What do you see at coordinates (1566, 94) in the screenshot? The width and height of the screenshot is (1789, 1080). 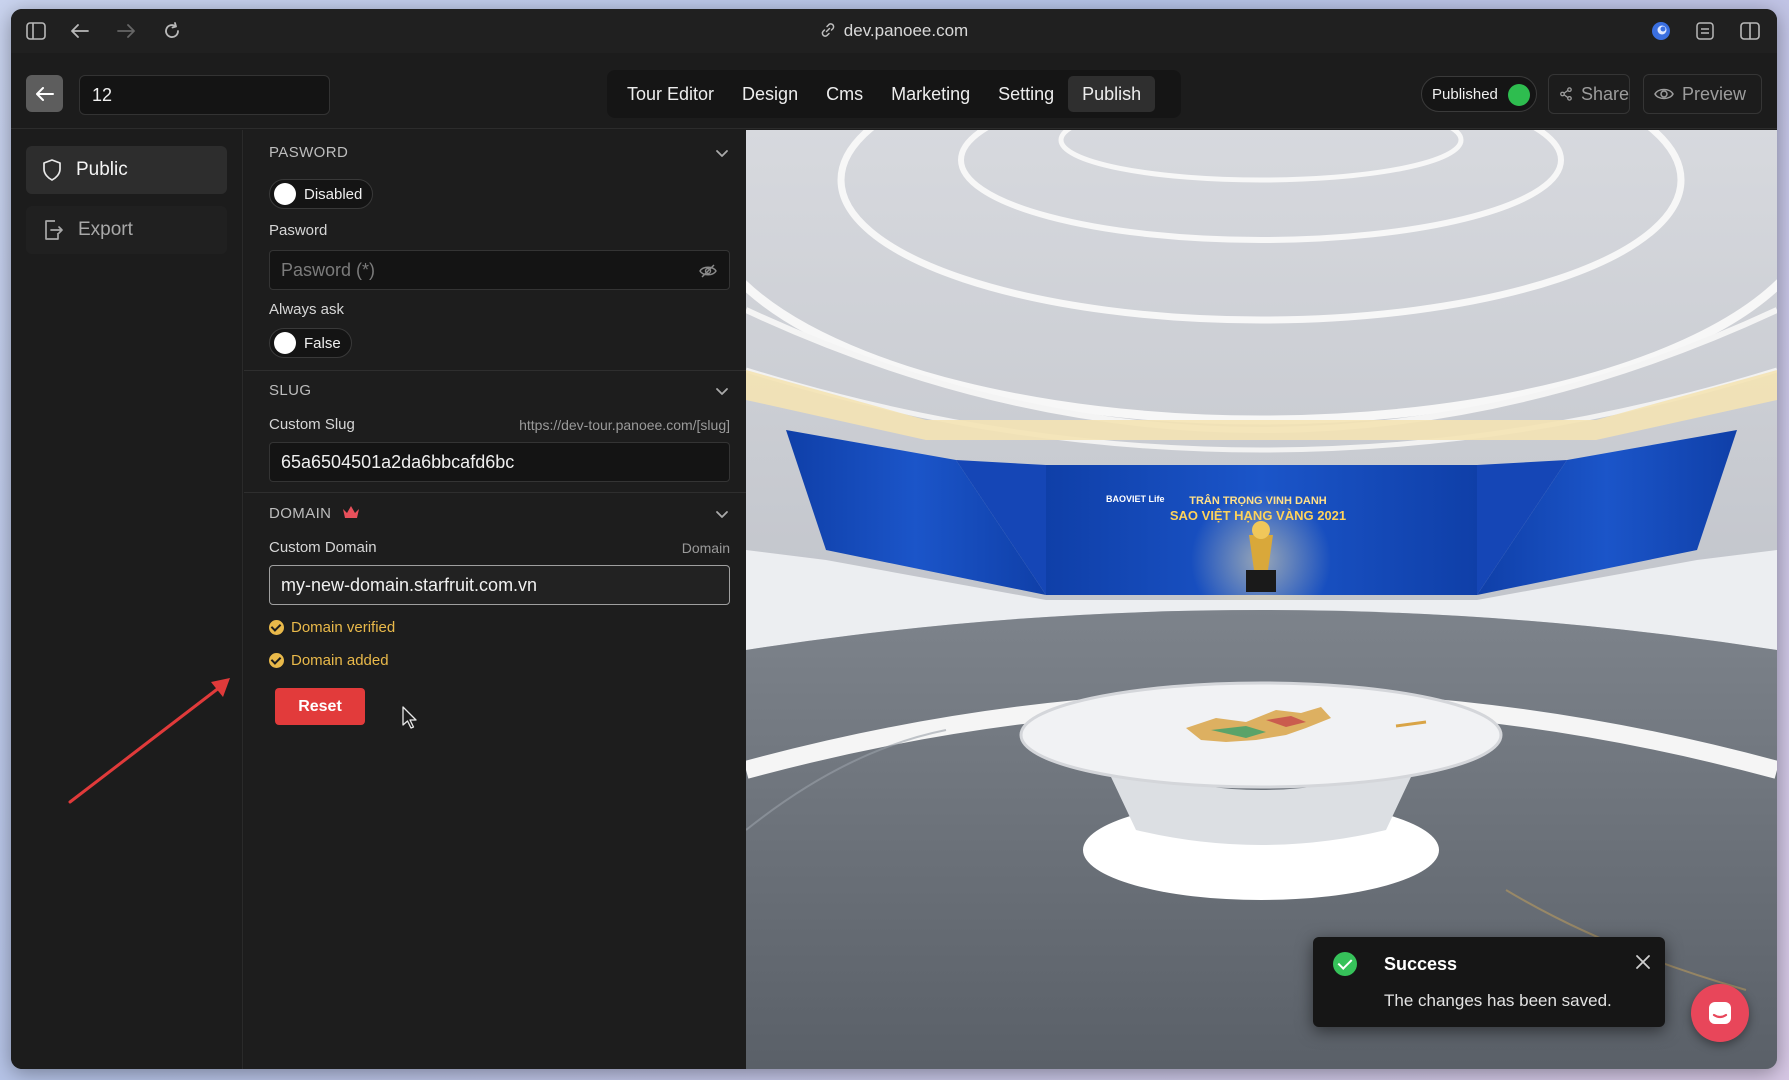 I see `share-icon` at bounding box center [1566, 94].